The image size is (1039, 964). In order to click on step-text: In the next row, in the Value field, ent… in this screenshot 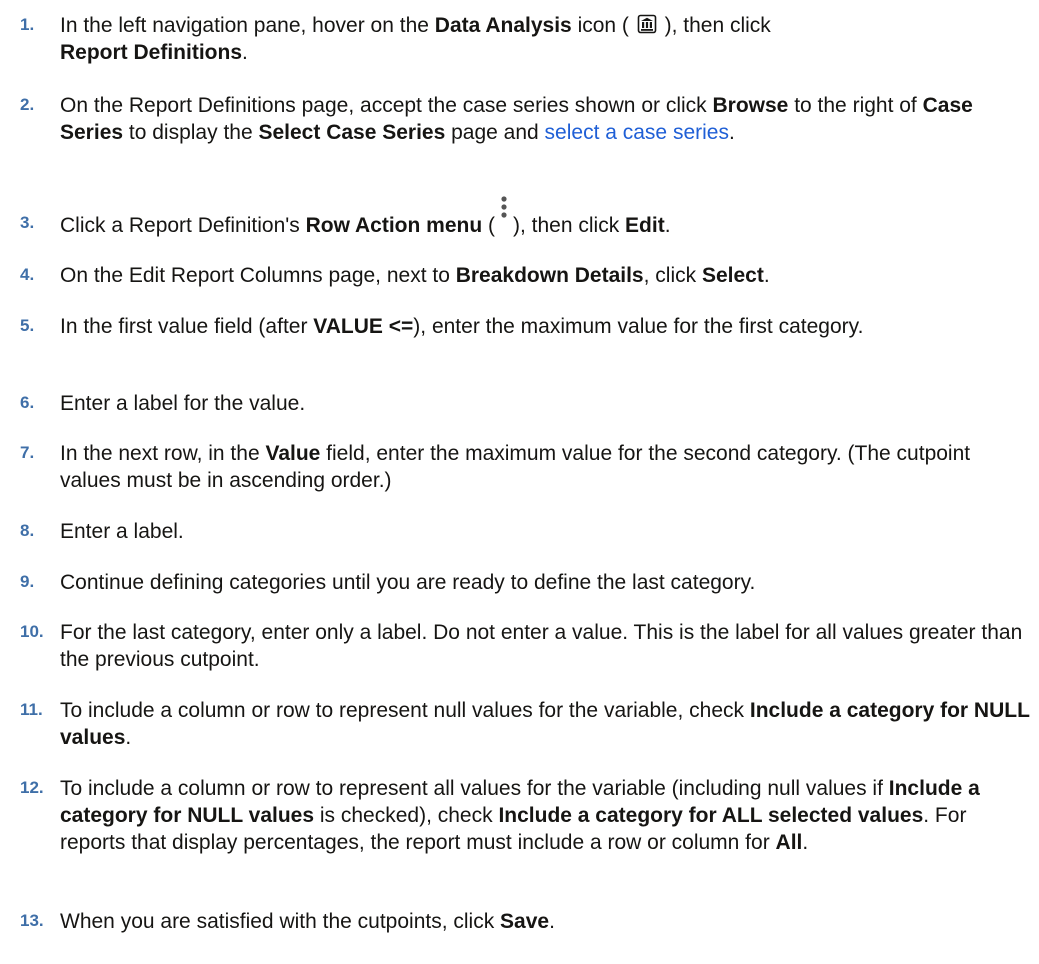, I will do `click(547, 467)`.